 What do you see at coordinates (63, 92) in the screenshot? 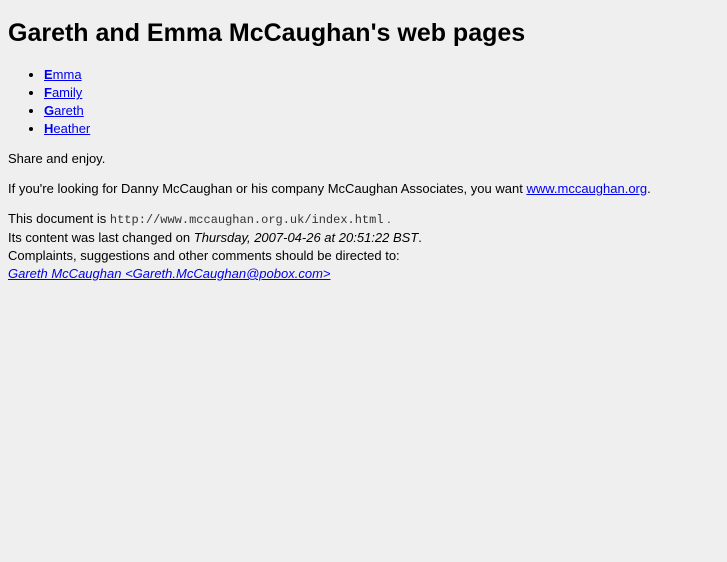
I see `link-family: Family` at bounding box center [63, 92].